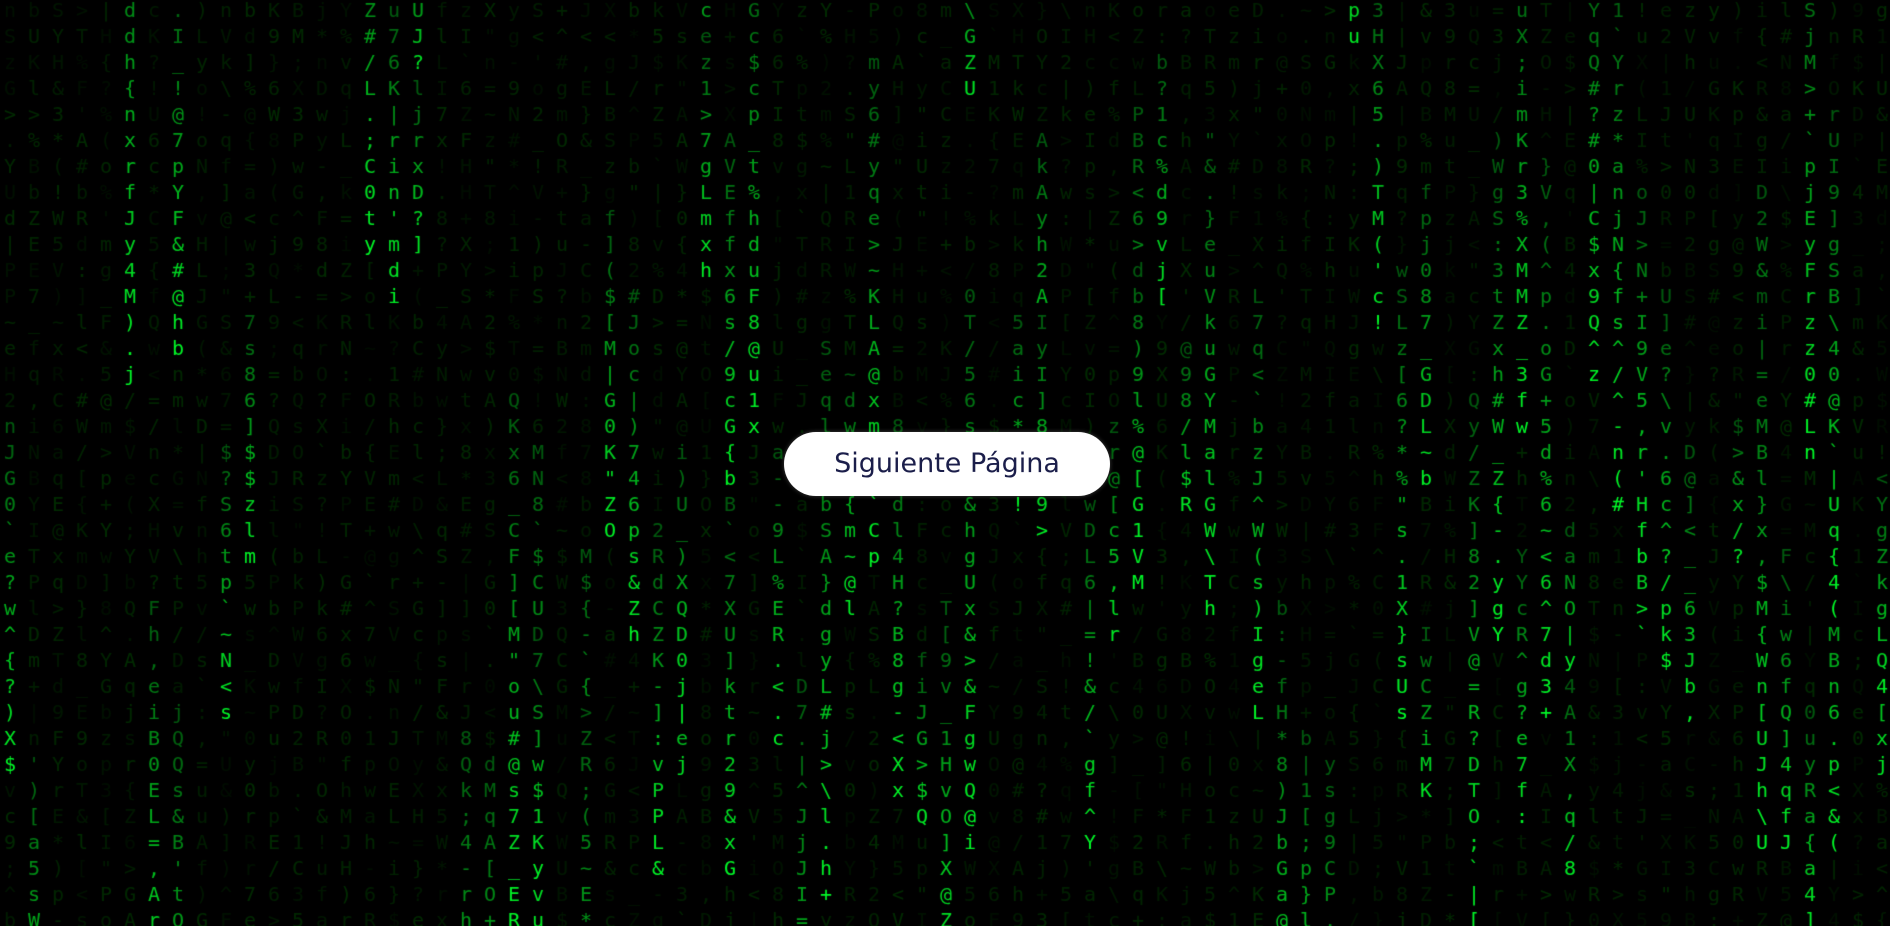 This screenshot has height=926, width=1890. I want to click on next-page-button: Siguiente Página, so click(947, 464).